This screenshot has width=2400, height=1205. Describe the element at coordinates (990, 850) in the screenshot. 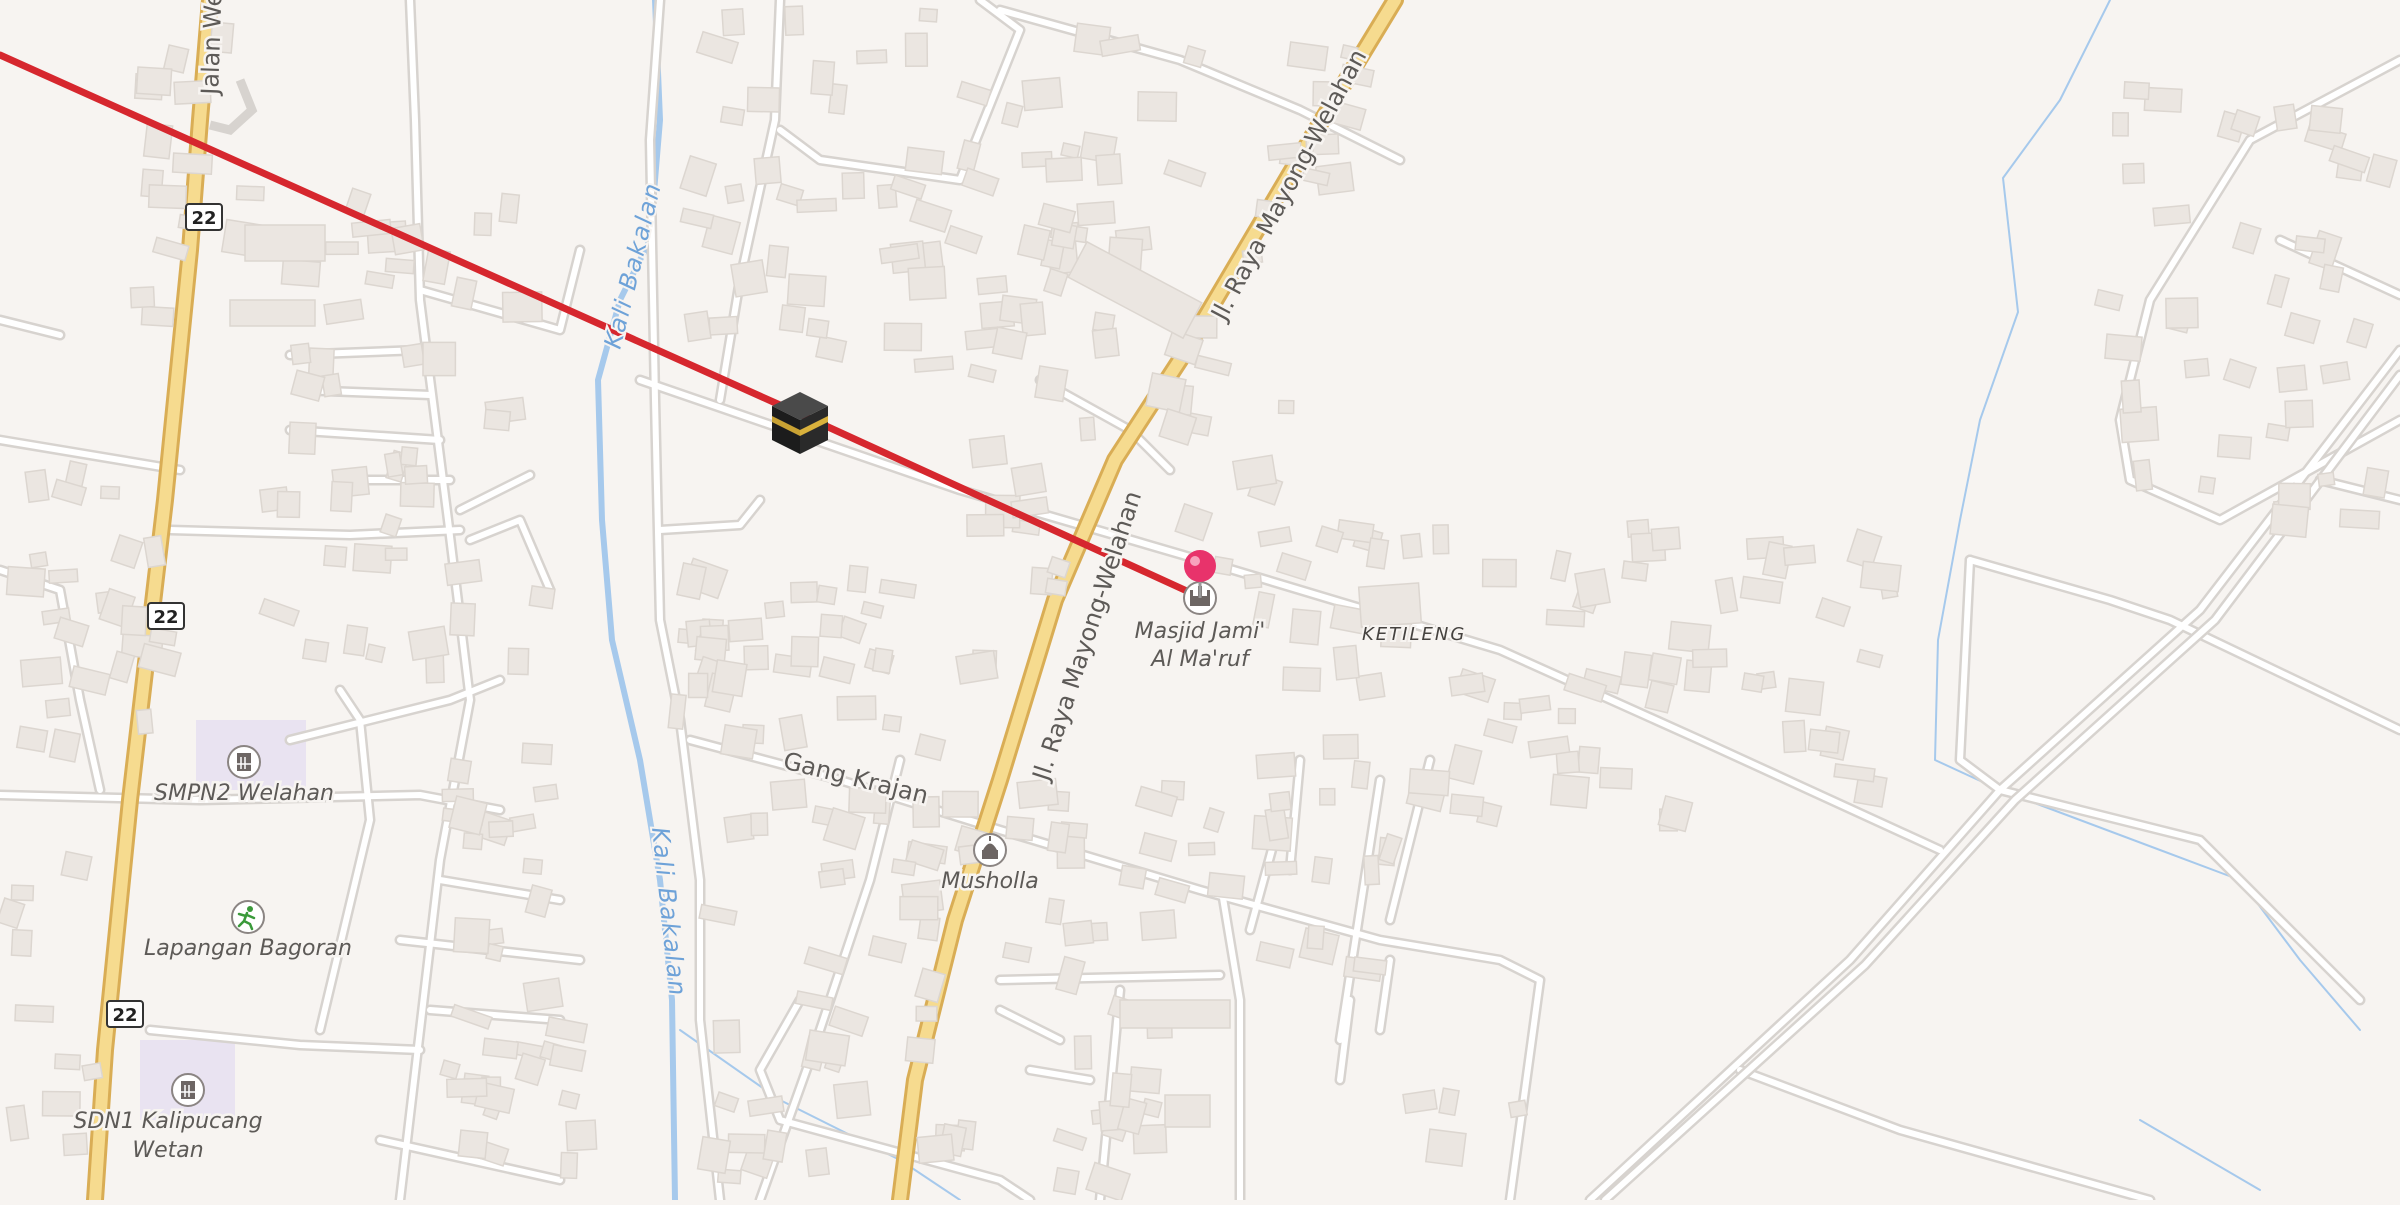

I see `musholla-icon` at that location.